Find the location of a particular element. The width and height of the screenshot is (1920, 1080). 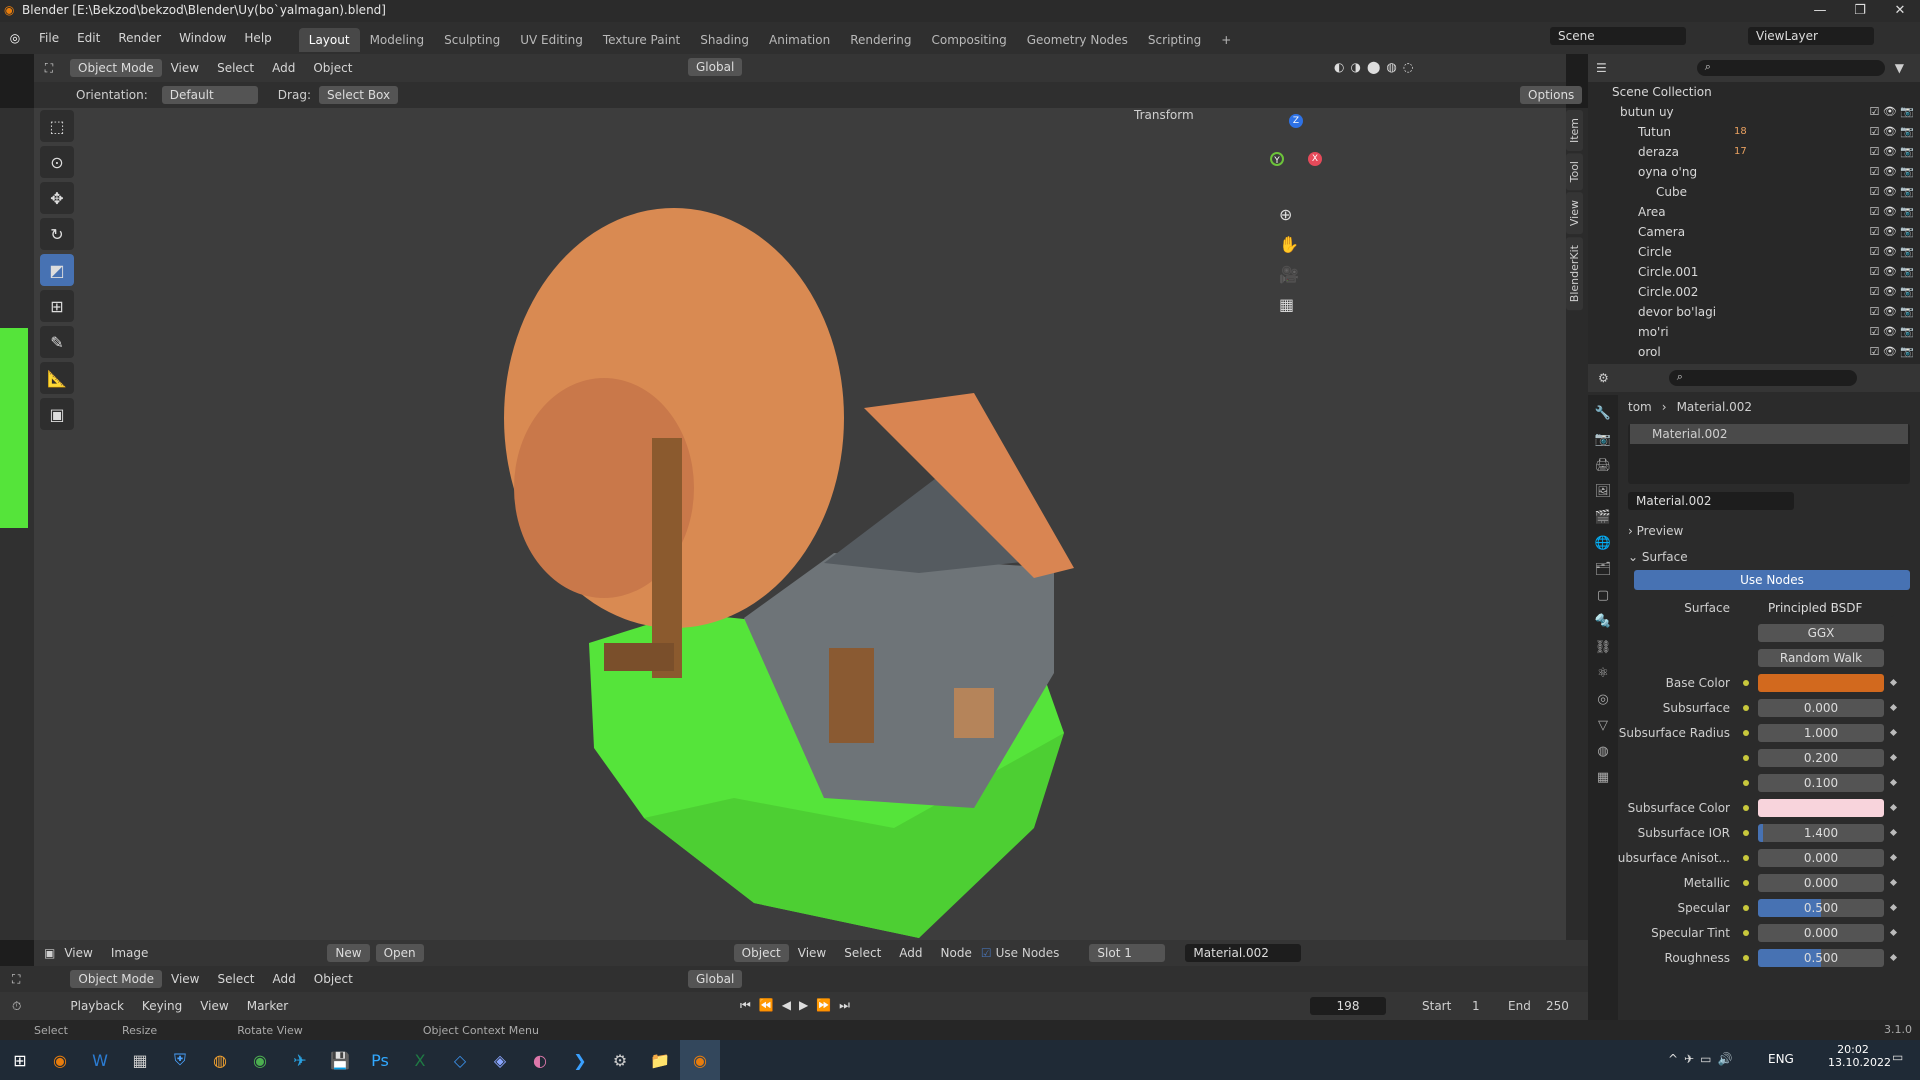

tab-blenderkit: BlenderKit is located at coordinates (1574, 273).